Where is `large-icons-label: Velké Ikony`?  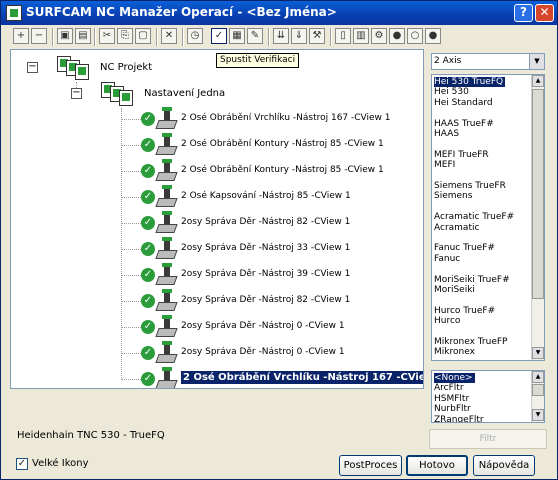
large-icons-label: Velké Ikony is located at coordinates (60, 463).